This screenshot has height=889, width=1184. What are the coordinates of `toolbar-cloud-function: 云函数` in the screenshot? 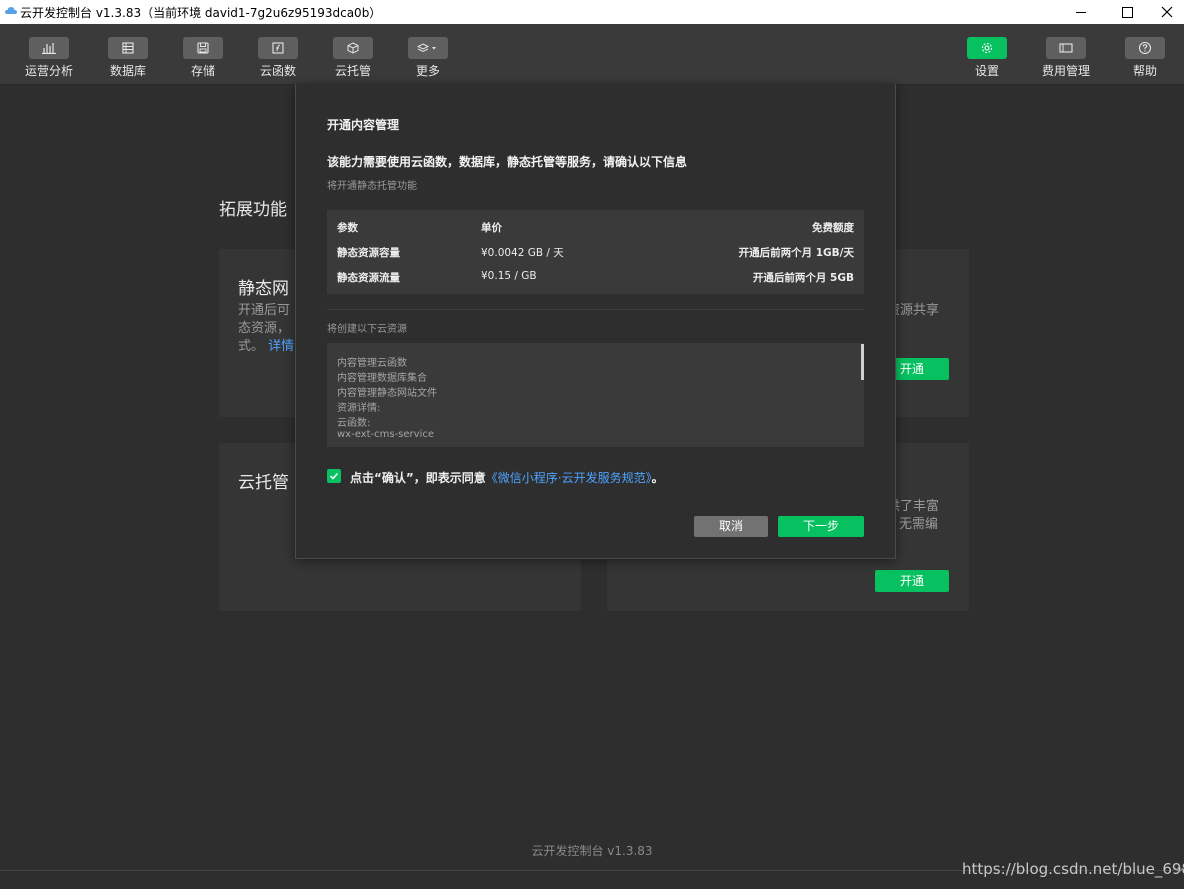 It's located at (278, 59).